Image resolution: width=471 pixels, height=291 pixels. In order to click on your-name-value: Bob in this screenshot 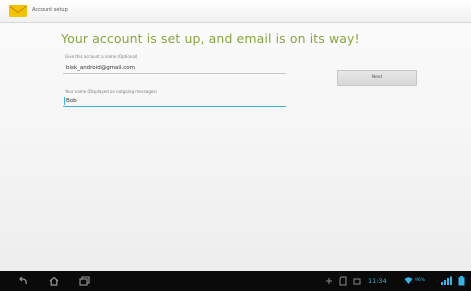, I will do `click(71, 101)`.